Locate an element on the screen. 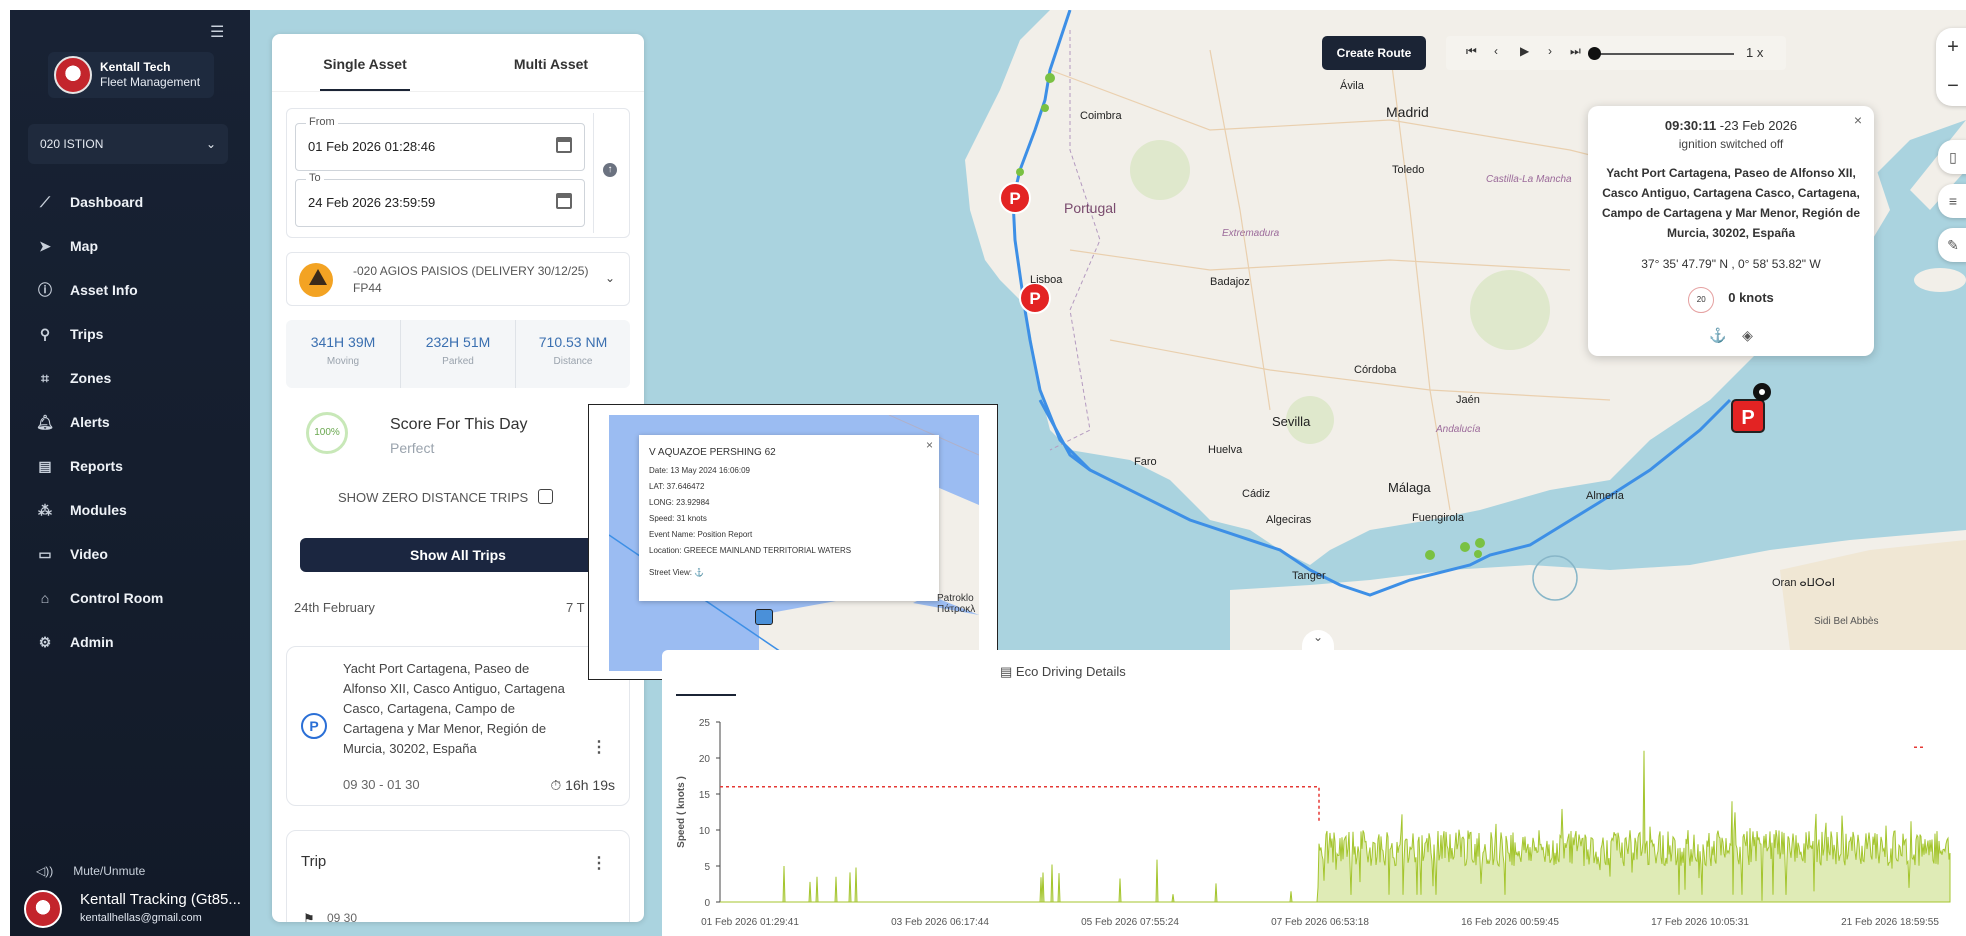  from-date-value: 01 Feb 2026 01:28:46 is located at coordinates (372, 146).